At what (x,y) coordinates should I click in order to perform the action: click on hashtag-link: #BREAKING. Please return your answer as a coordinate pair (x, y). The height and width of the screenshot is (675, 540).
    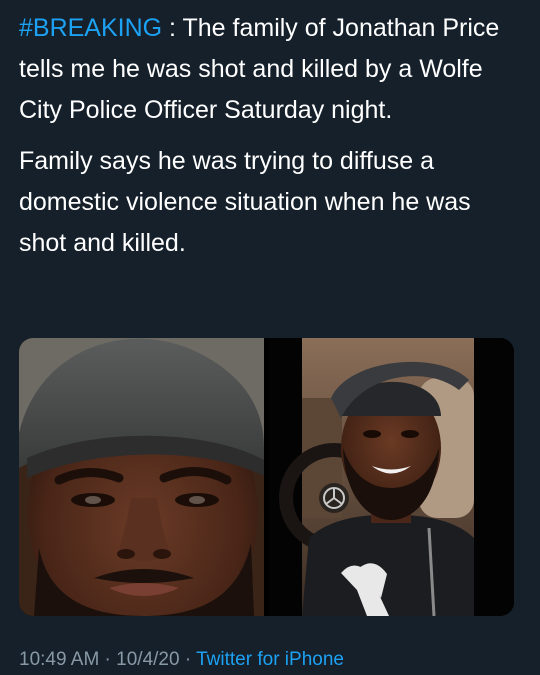
    Looking at the image, I should click on (90, 28).